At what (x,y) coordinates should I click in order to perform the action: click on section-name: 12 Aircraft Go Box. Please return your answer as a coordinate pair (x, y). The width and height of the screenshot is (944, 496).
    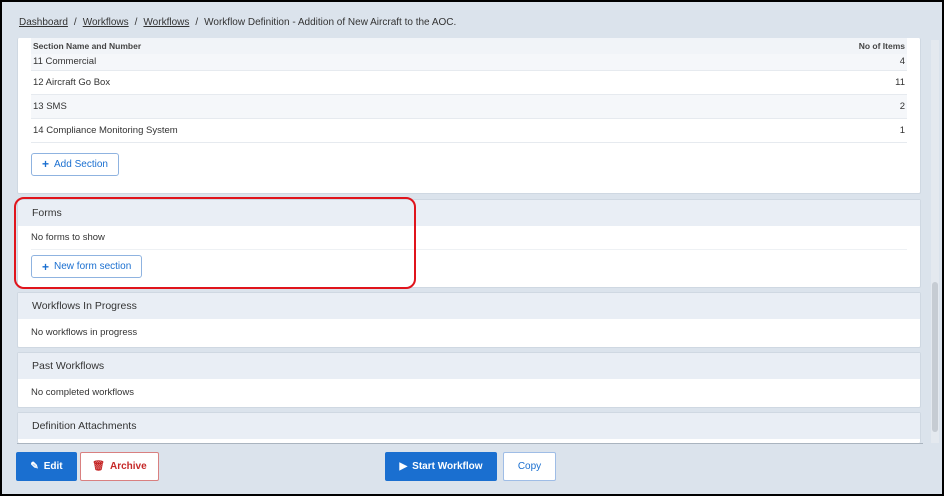
    Looking at the image, I should click on (358, 82).